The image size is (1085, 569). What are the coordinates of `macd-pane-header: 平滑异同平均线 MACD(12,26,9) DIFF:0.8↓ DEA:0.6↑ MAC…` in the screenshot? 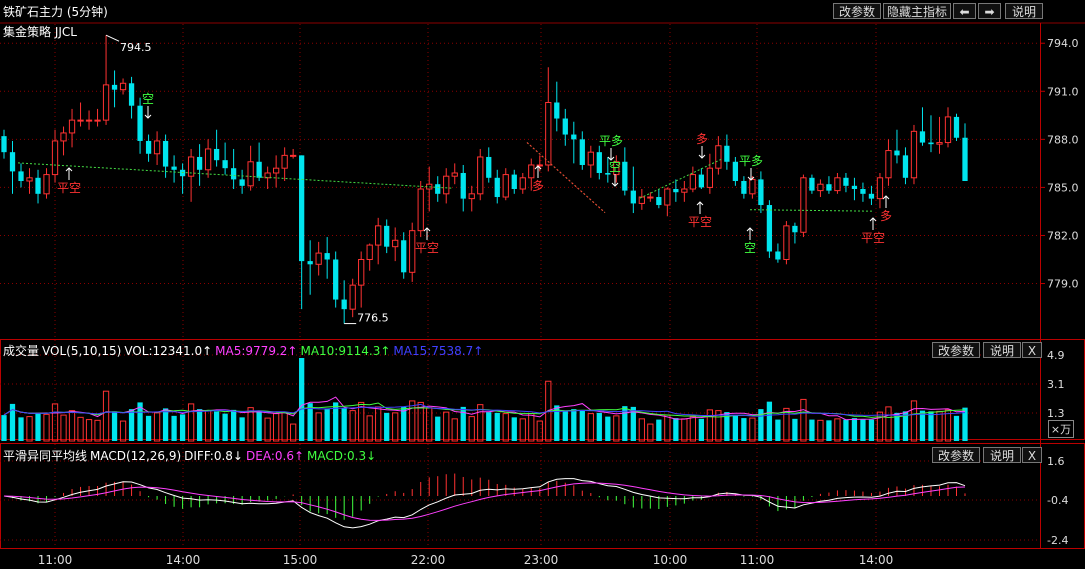 It's located at (191, 455).